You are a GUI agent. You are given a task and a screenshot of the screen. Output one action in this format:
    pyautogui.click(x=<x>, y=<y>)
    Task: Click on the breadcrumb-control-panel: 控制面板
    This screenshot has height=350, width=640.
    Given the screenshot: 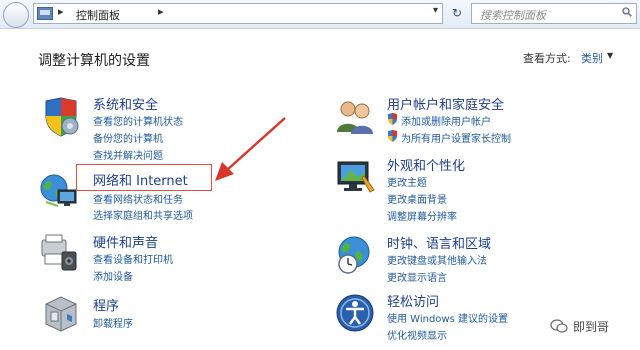 What is the action you would take?
    pyautogui.click(x=98, y=15)
    